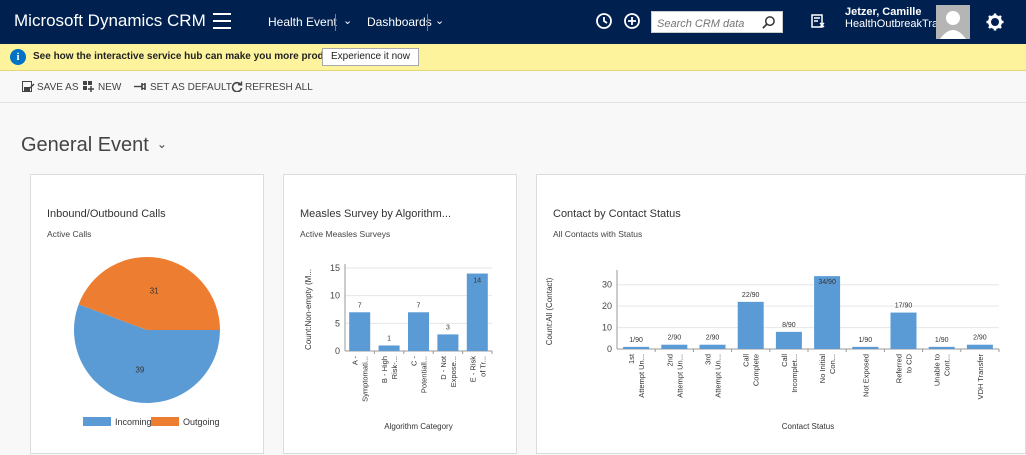 This screenshot has width=1026, height=455. Describe the element at coordinates (110, 21) in the screenshot. I see `app-title: Microsoft Dynamics CRM` at that location.